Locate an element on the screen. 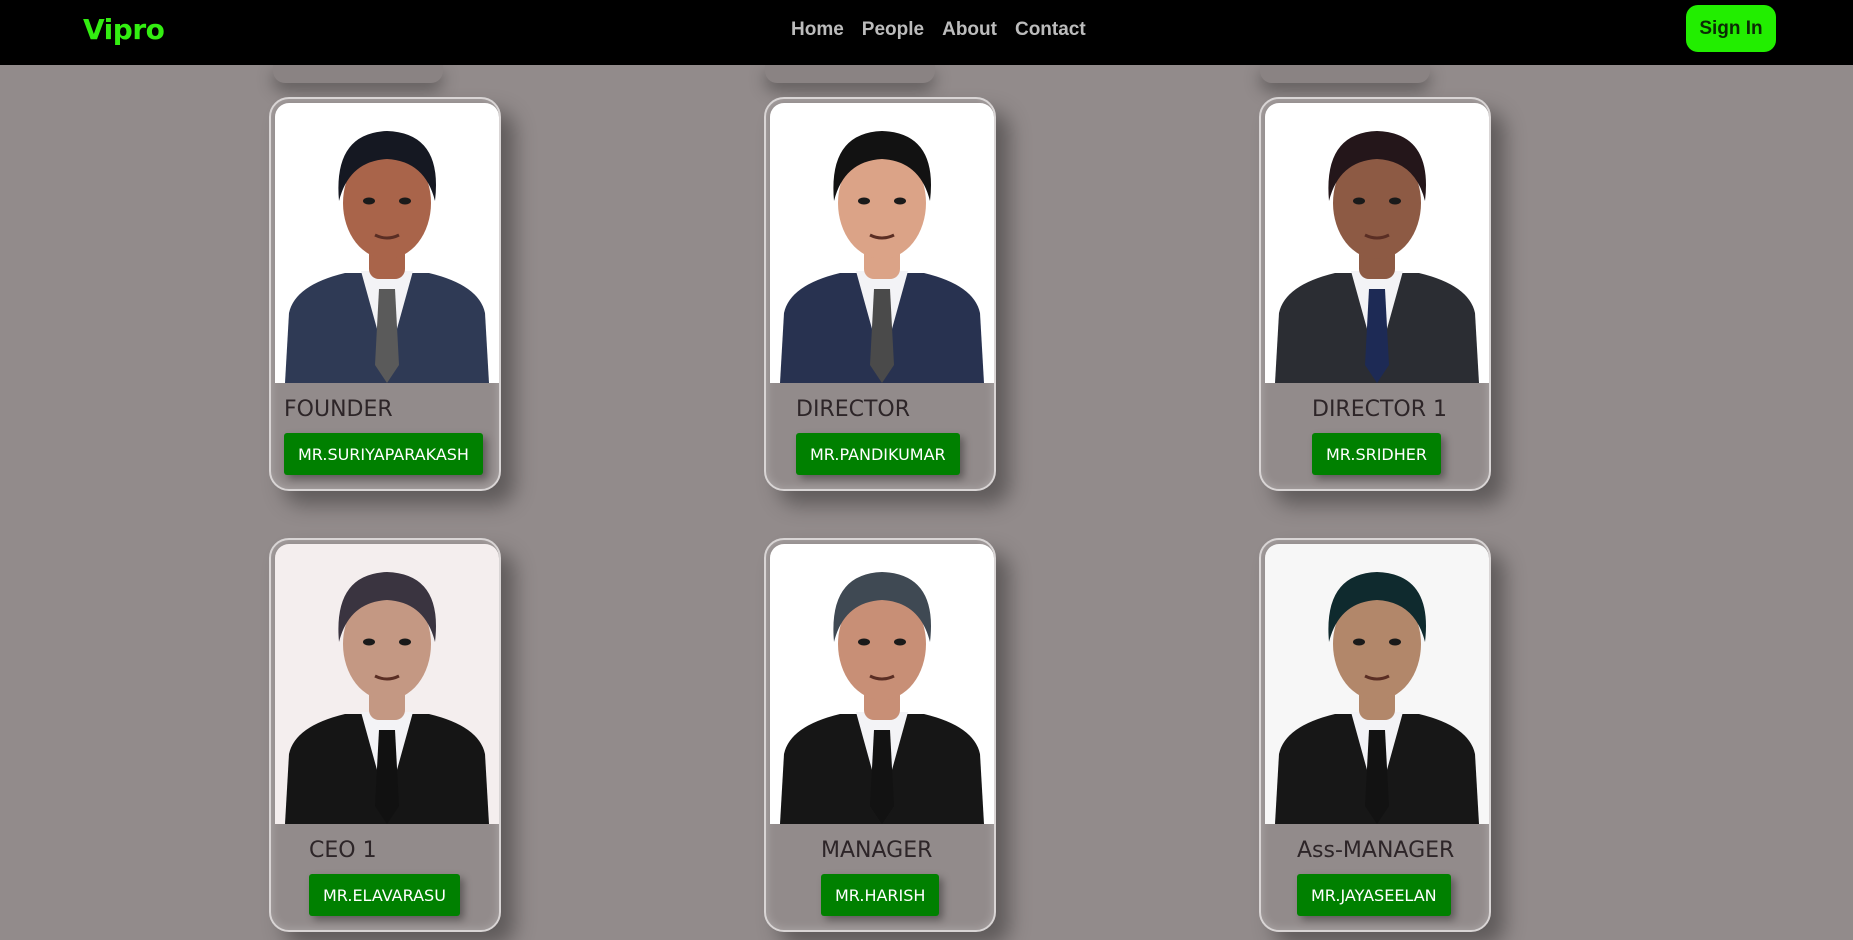 The height and width of the screenshot is (940, 1853). person-card-ceo-1: CEO 1 MR.ELAVARASU is located at coordinates (385, 735).